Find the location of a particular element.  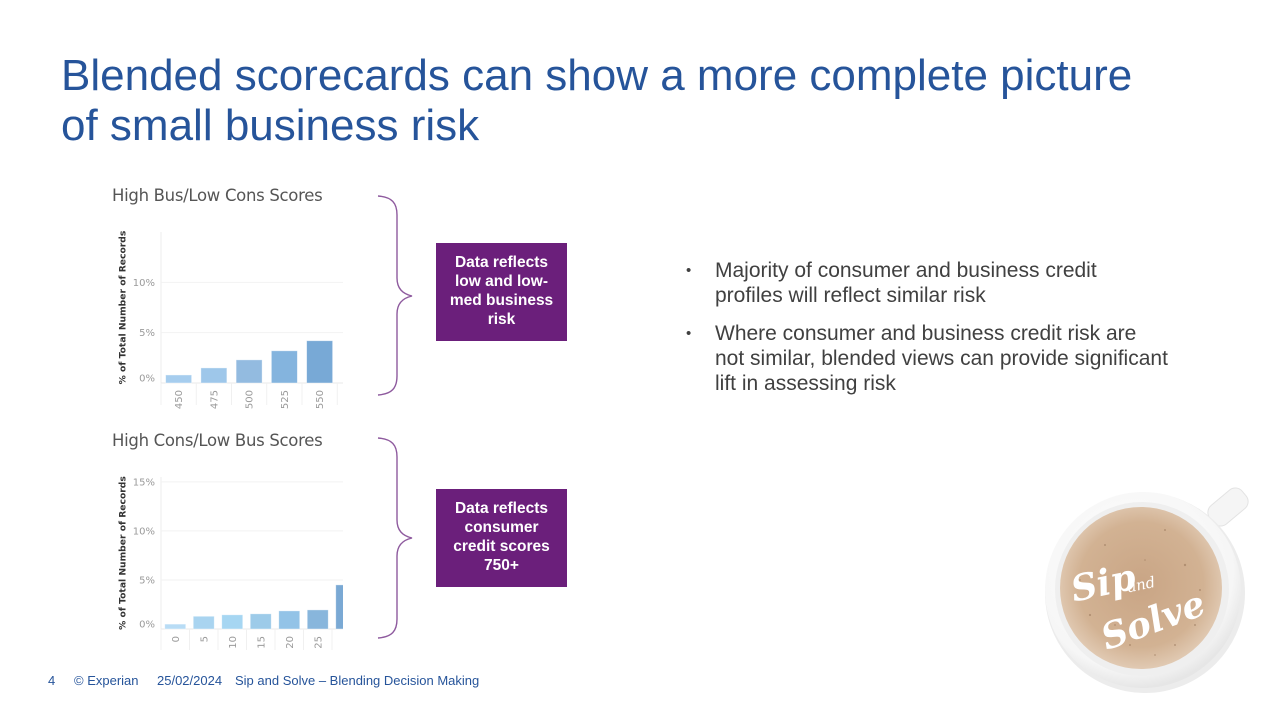

sip-and-solve-coffee-logo: Sip and Solve is located at coordinates (1147, 590).